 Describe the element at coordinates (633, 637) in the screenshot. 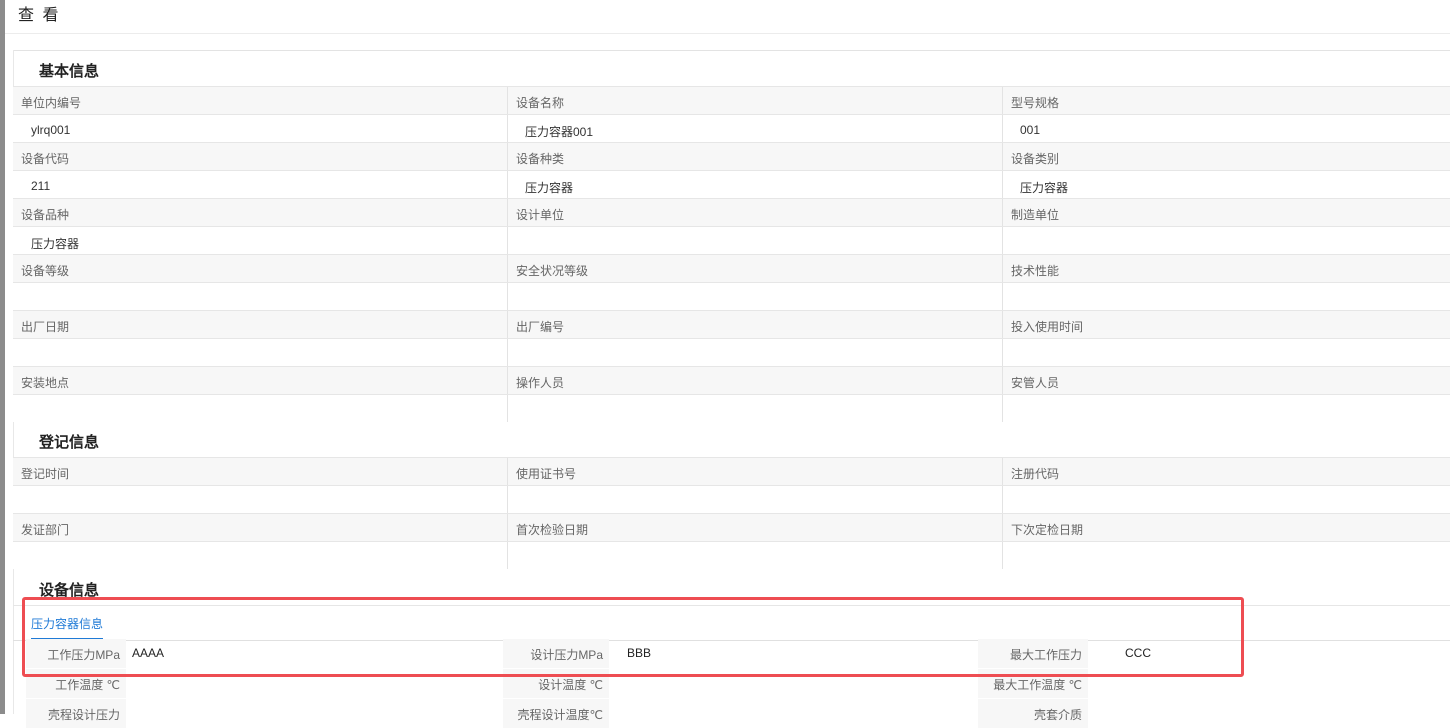

I see `highlight-annotation-box` at that location.